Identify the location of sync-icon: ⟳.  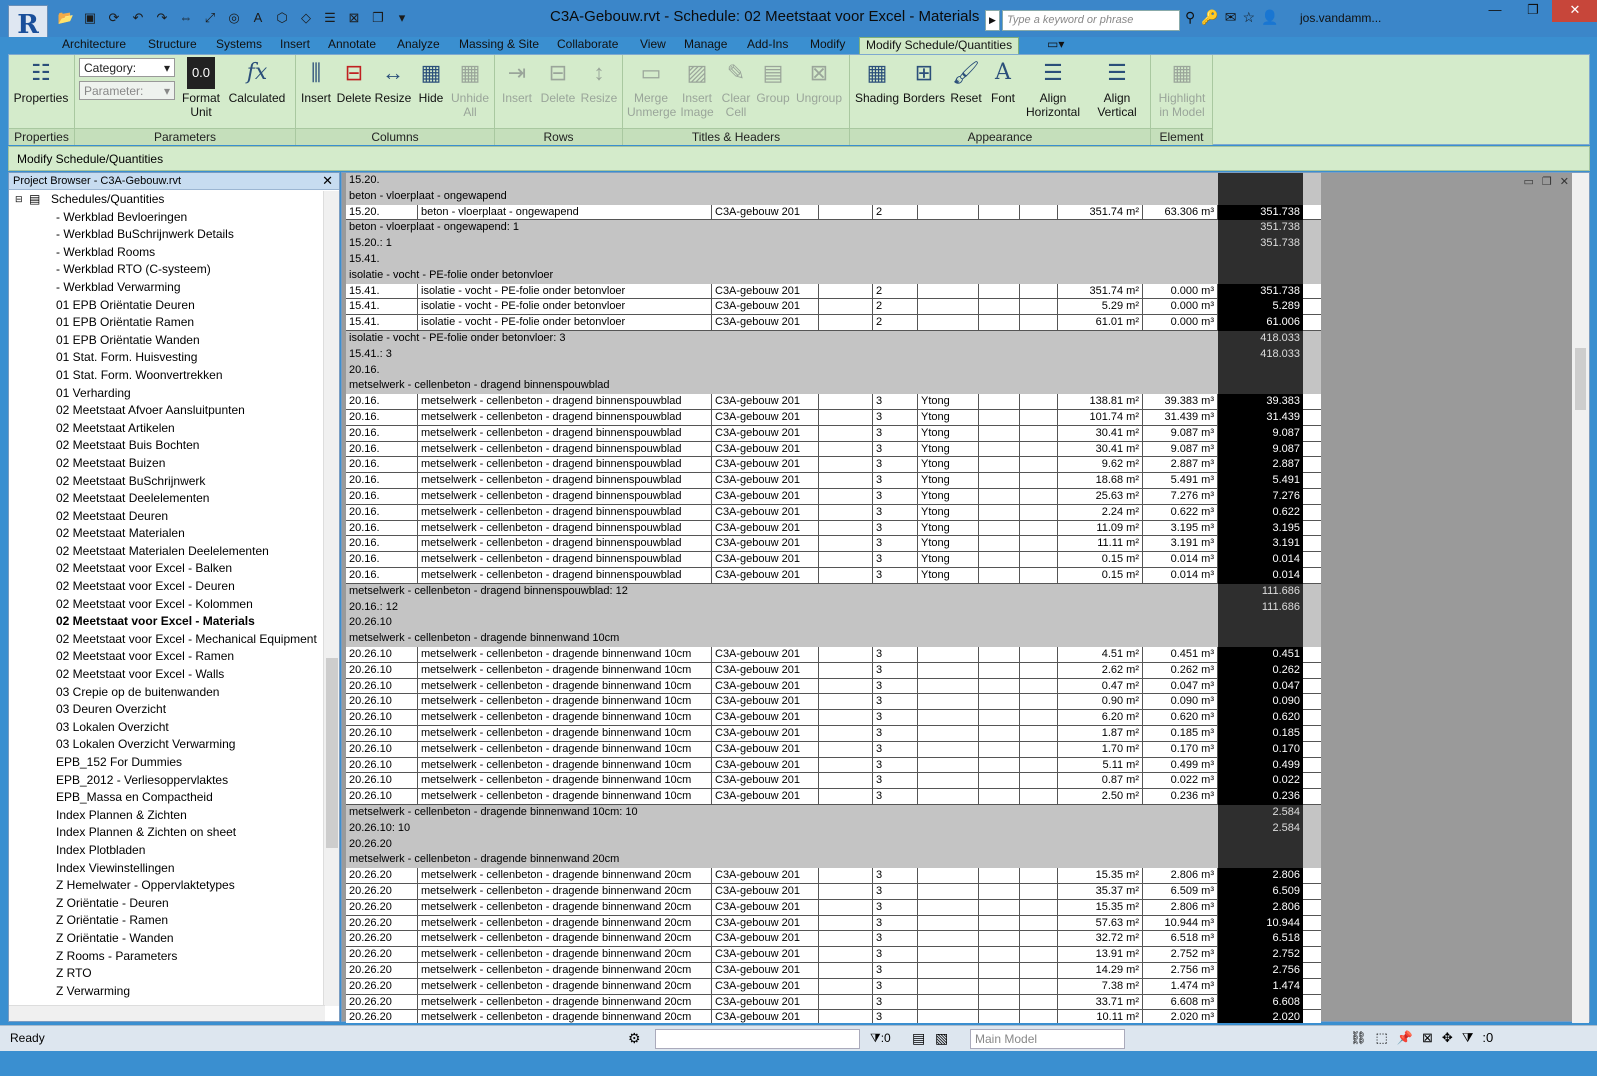
(114, 18).